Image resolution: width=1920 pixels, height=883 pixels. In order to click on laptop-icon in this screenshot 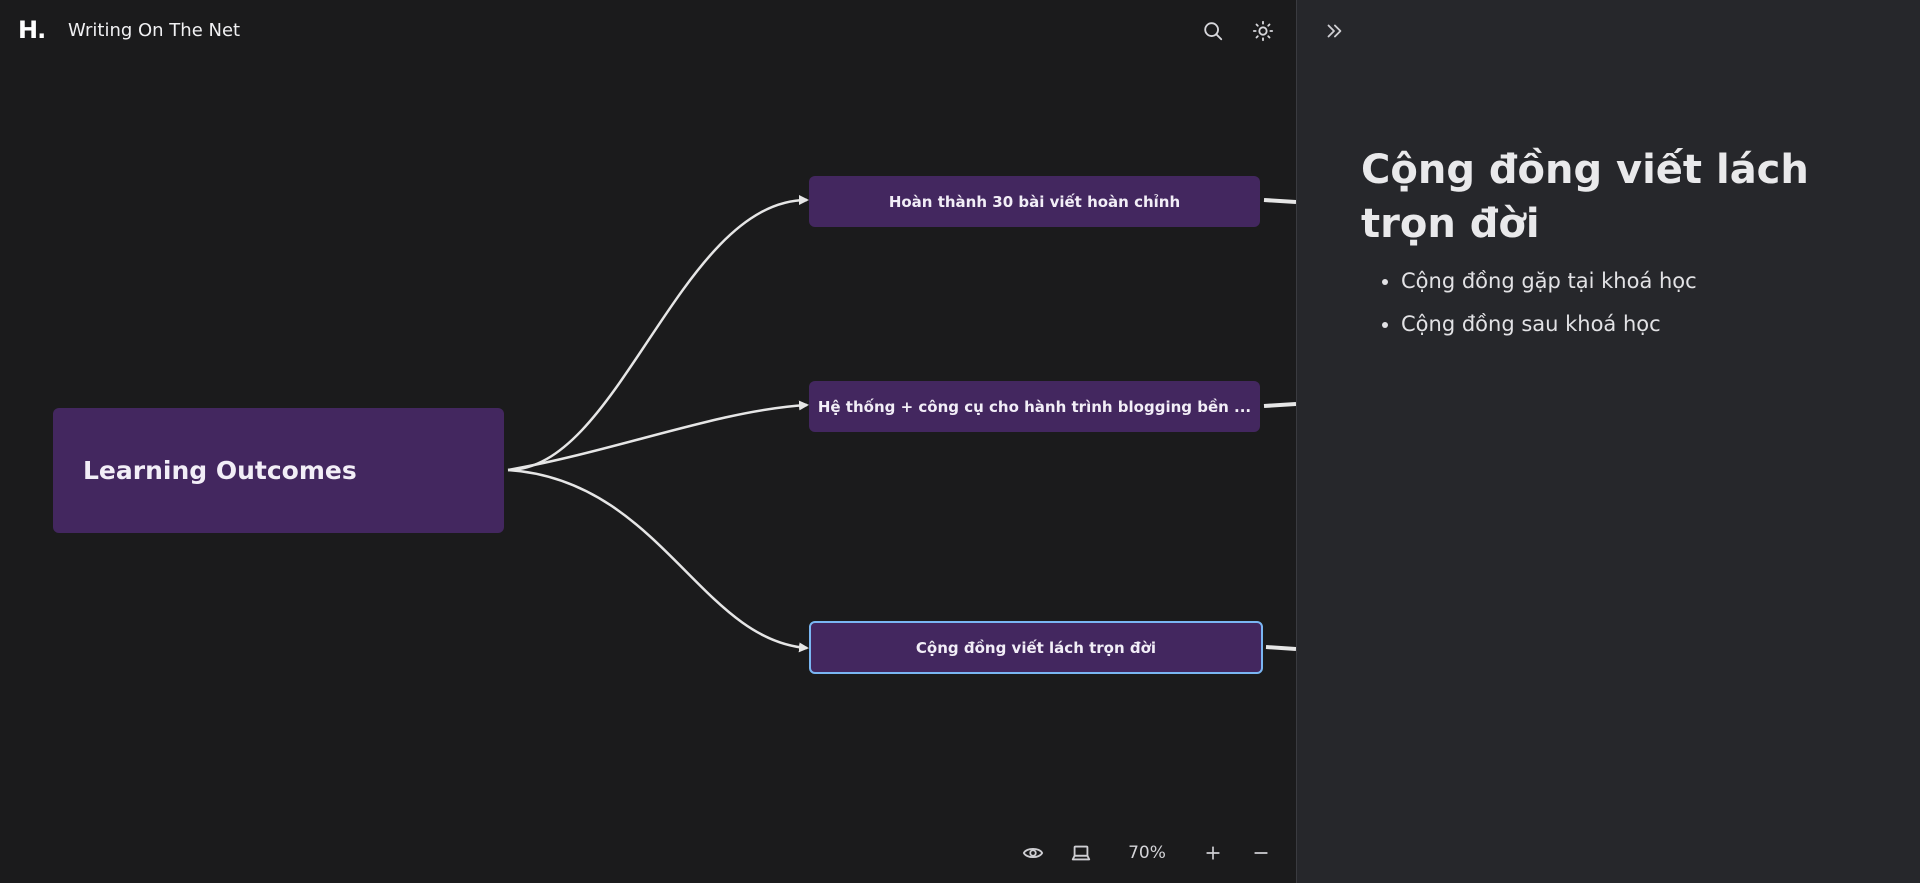, I will do `click(1081, 853)`.